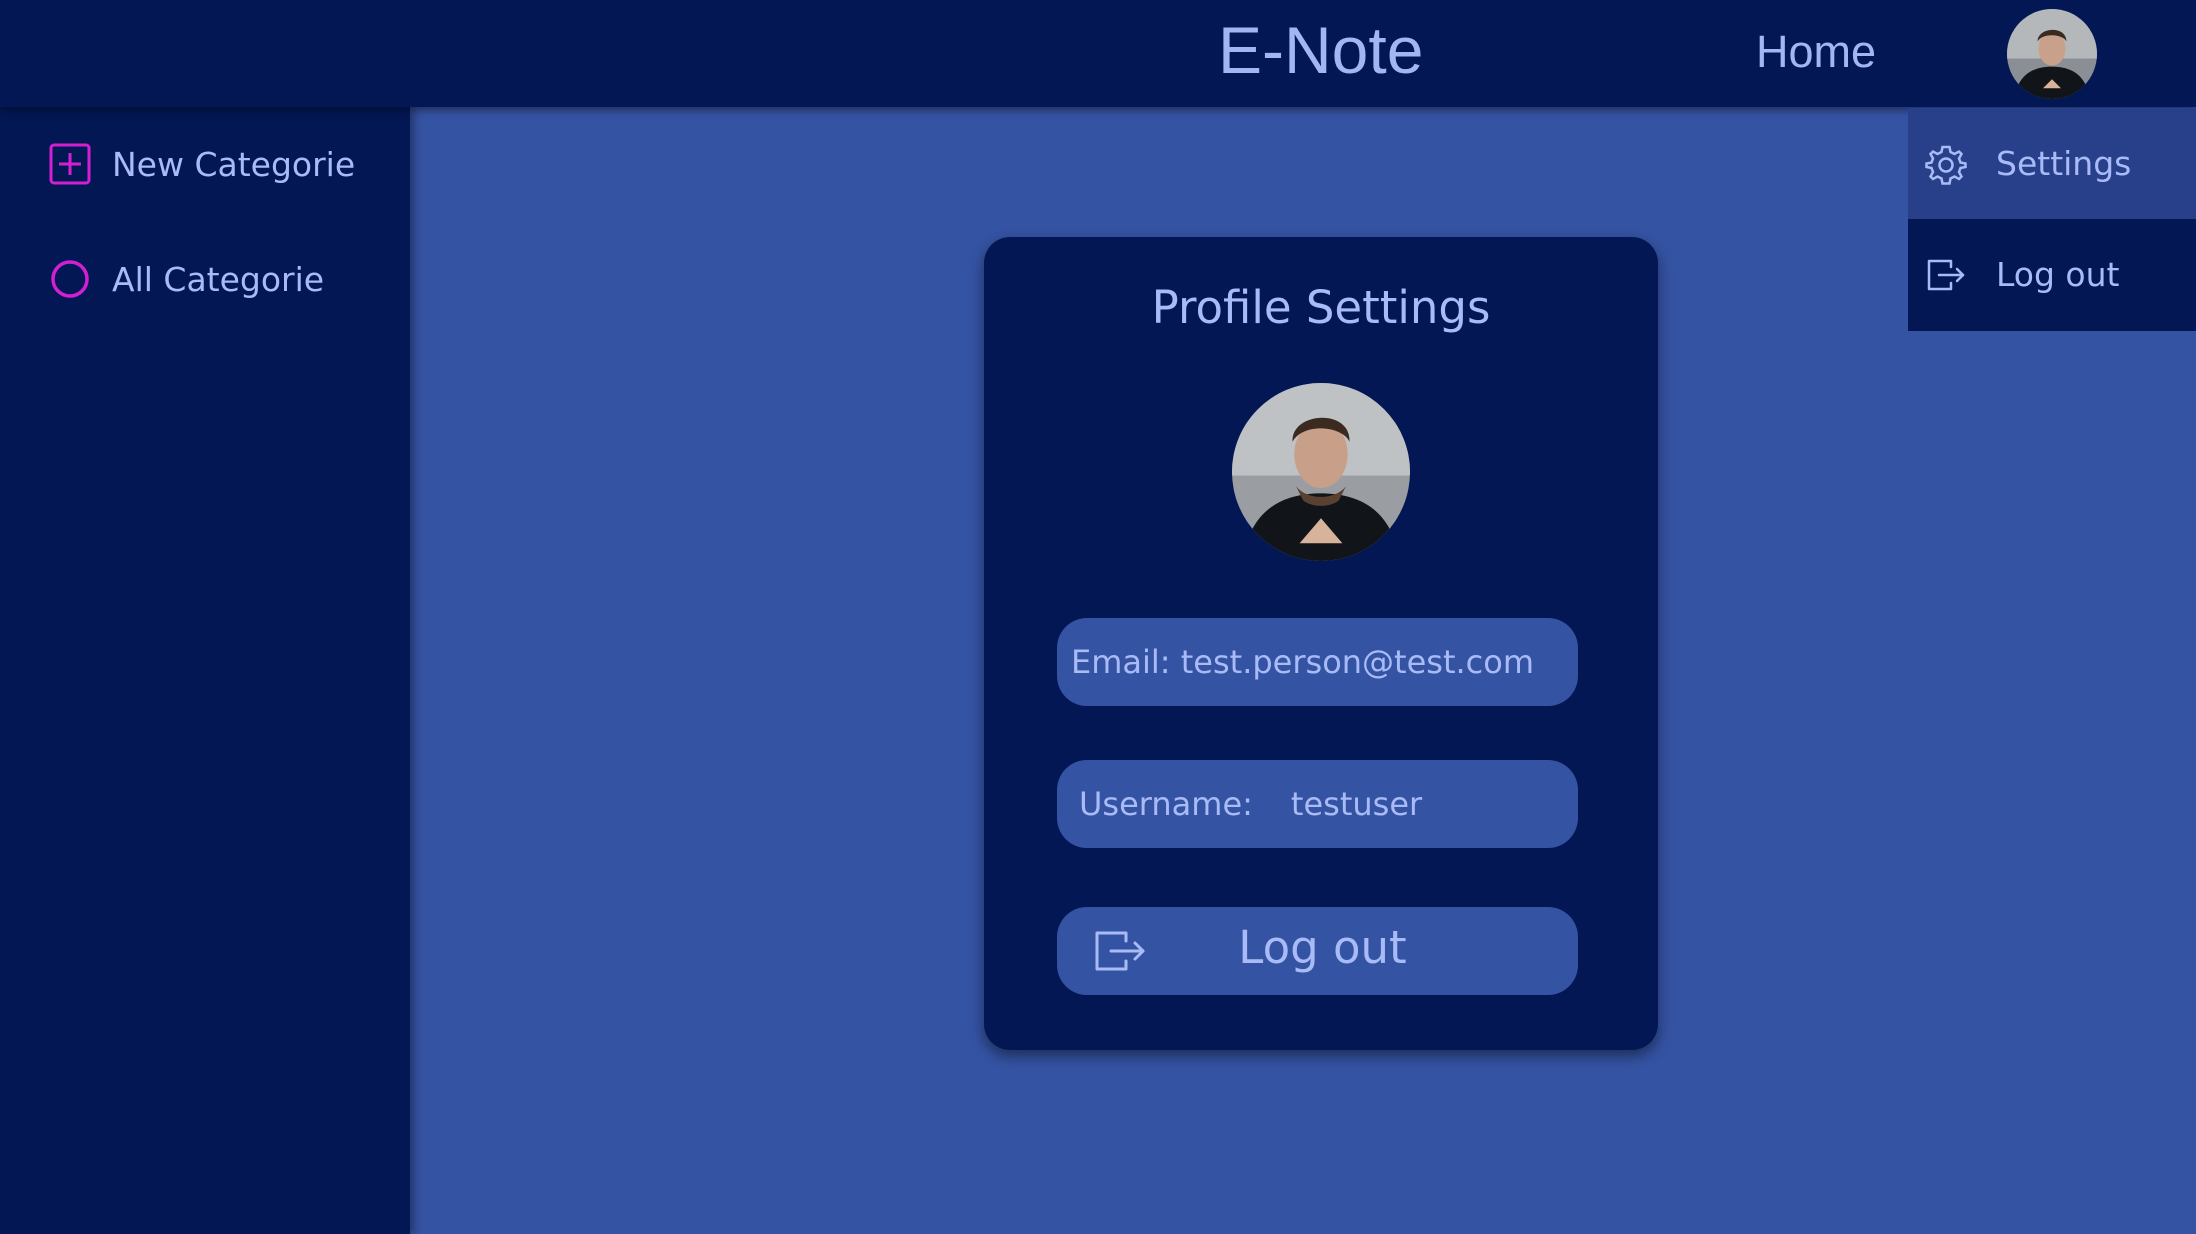  What do you see at coordinates (2058, 274) in the screenshot?
I see `menu-item-label: Log out` at bounding box center [2058, 274].